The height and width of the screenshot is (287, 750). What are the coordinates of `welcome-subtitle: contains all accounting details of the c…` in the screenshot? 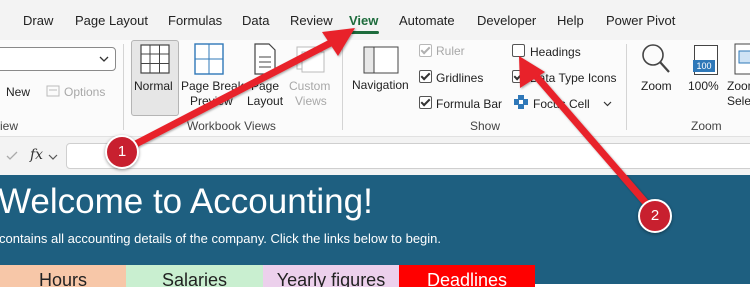 It's located at (221, 238).